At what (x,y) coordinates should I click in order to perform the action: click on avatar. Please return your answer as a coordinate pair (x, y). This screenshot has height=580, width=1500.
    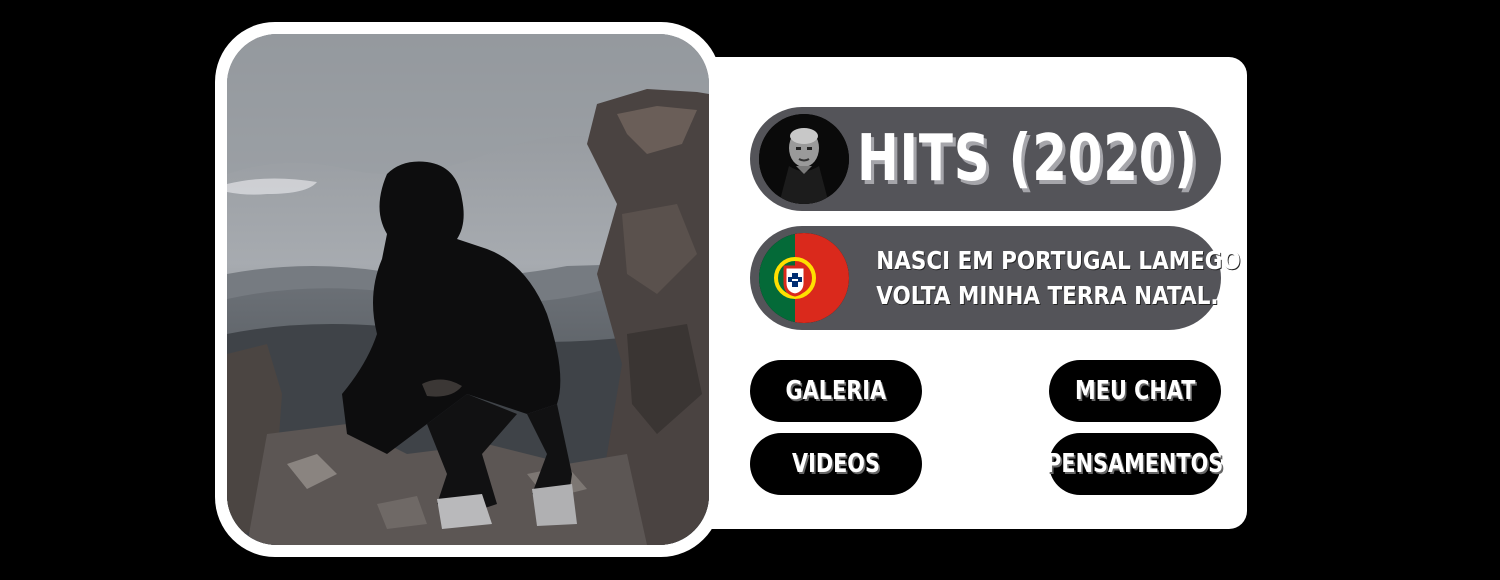
    Looking at the image, I should click on (804, 159).